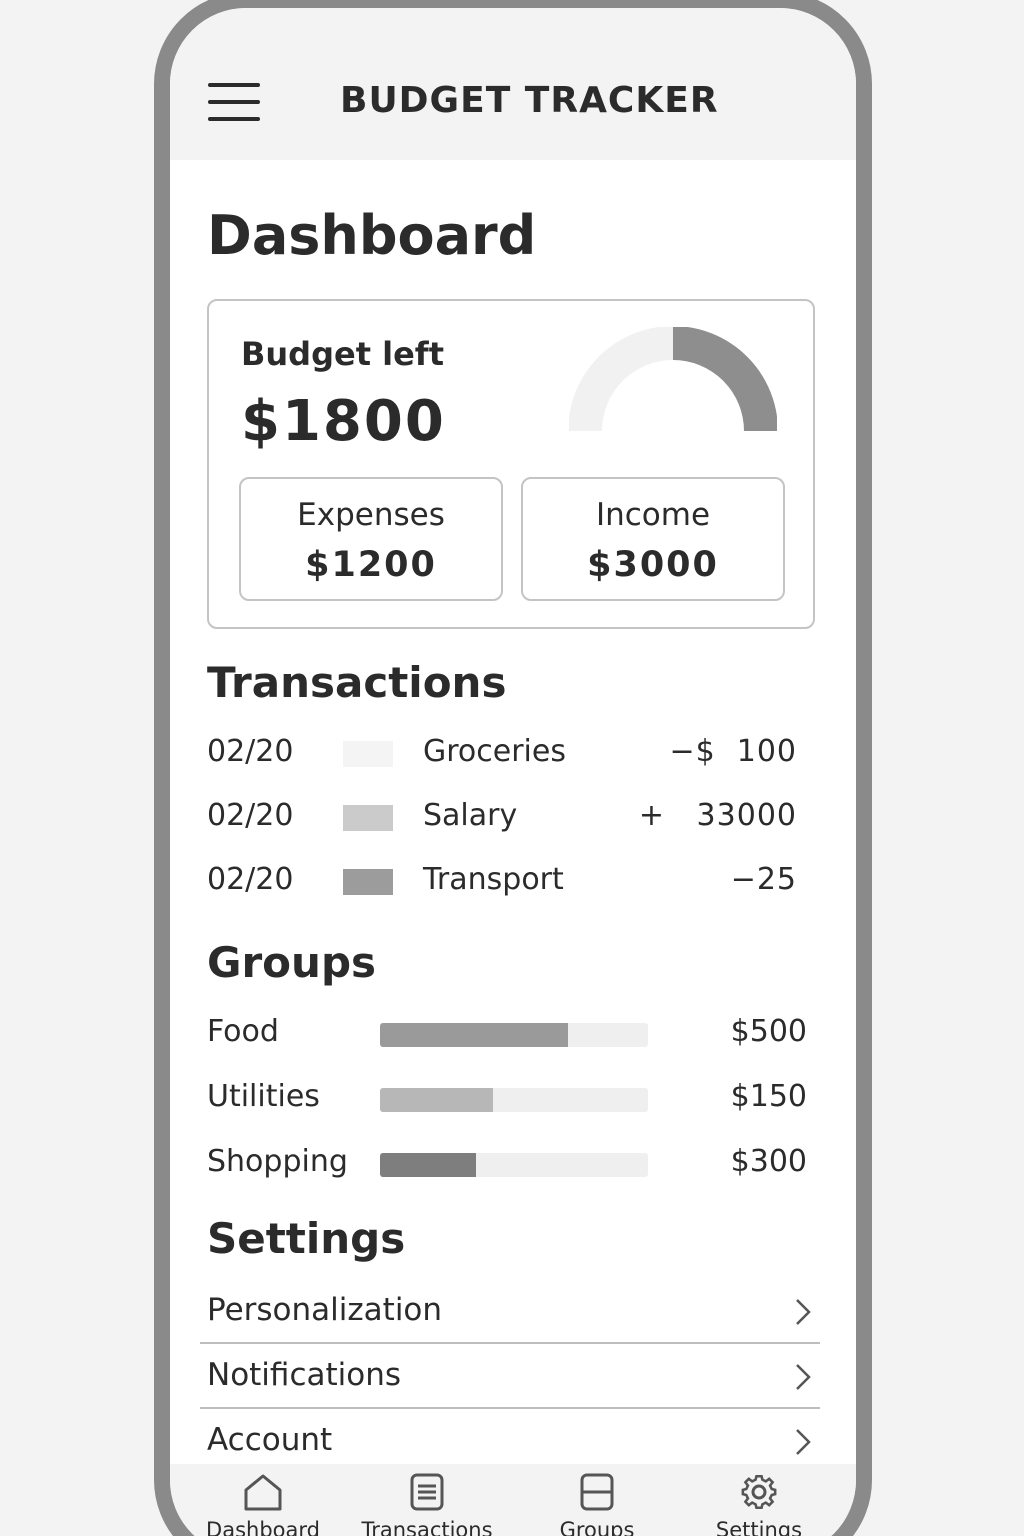 This screenshot has width=1024, height=1536. Describe the element at coordinates (306, 1238) in the screenshot. I see `settings-title: Settings` at that location.